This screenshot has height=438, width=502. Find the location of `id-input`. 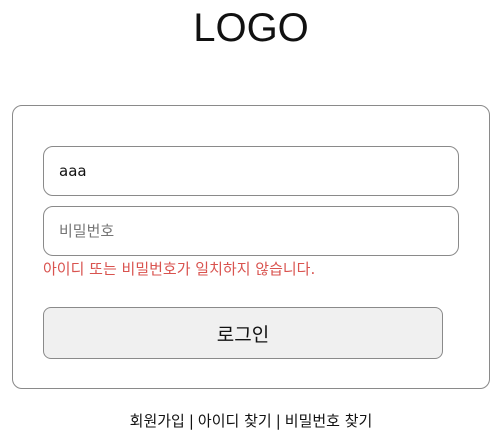

id-input is located at coordinates (251, 171).